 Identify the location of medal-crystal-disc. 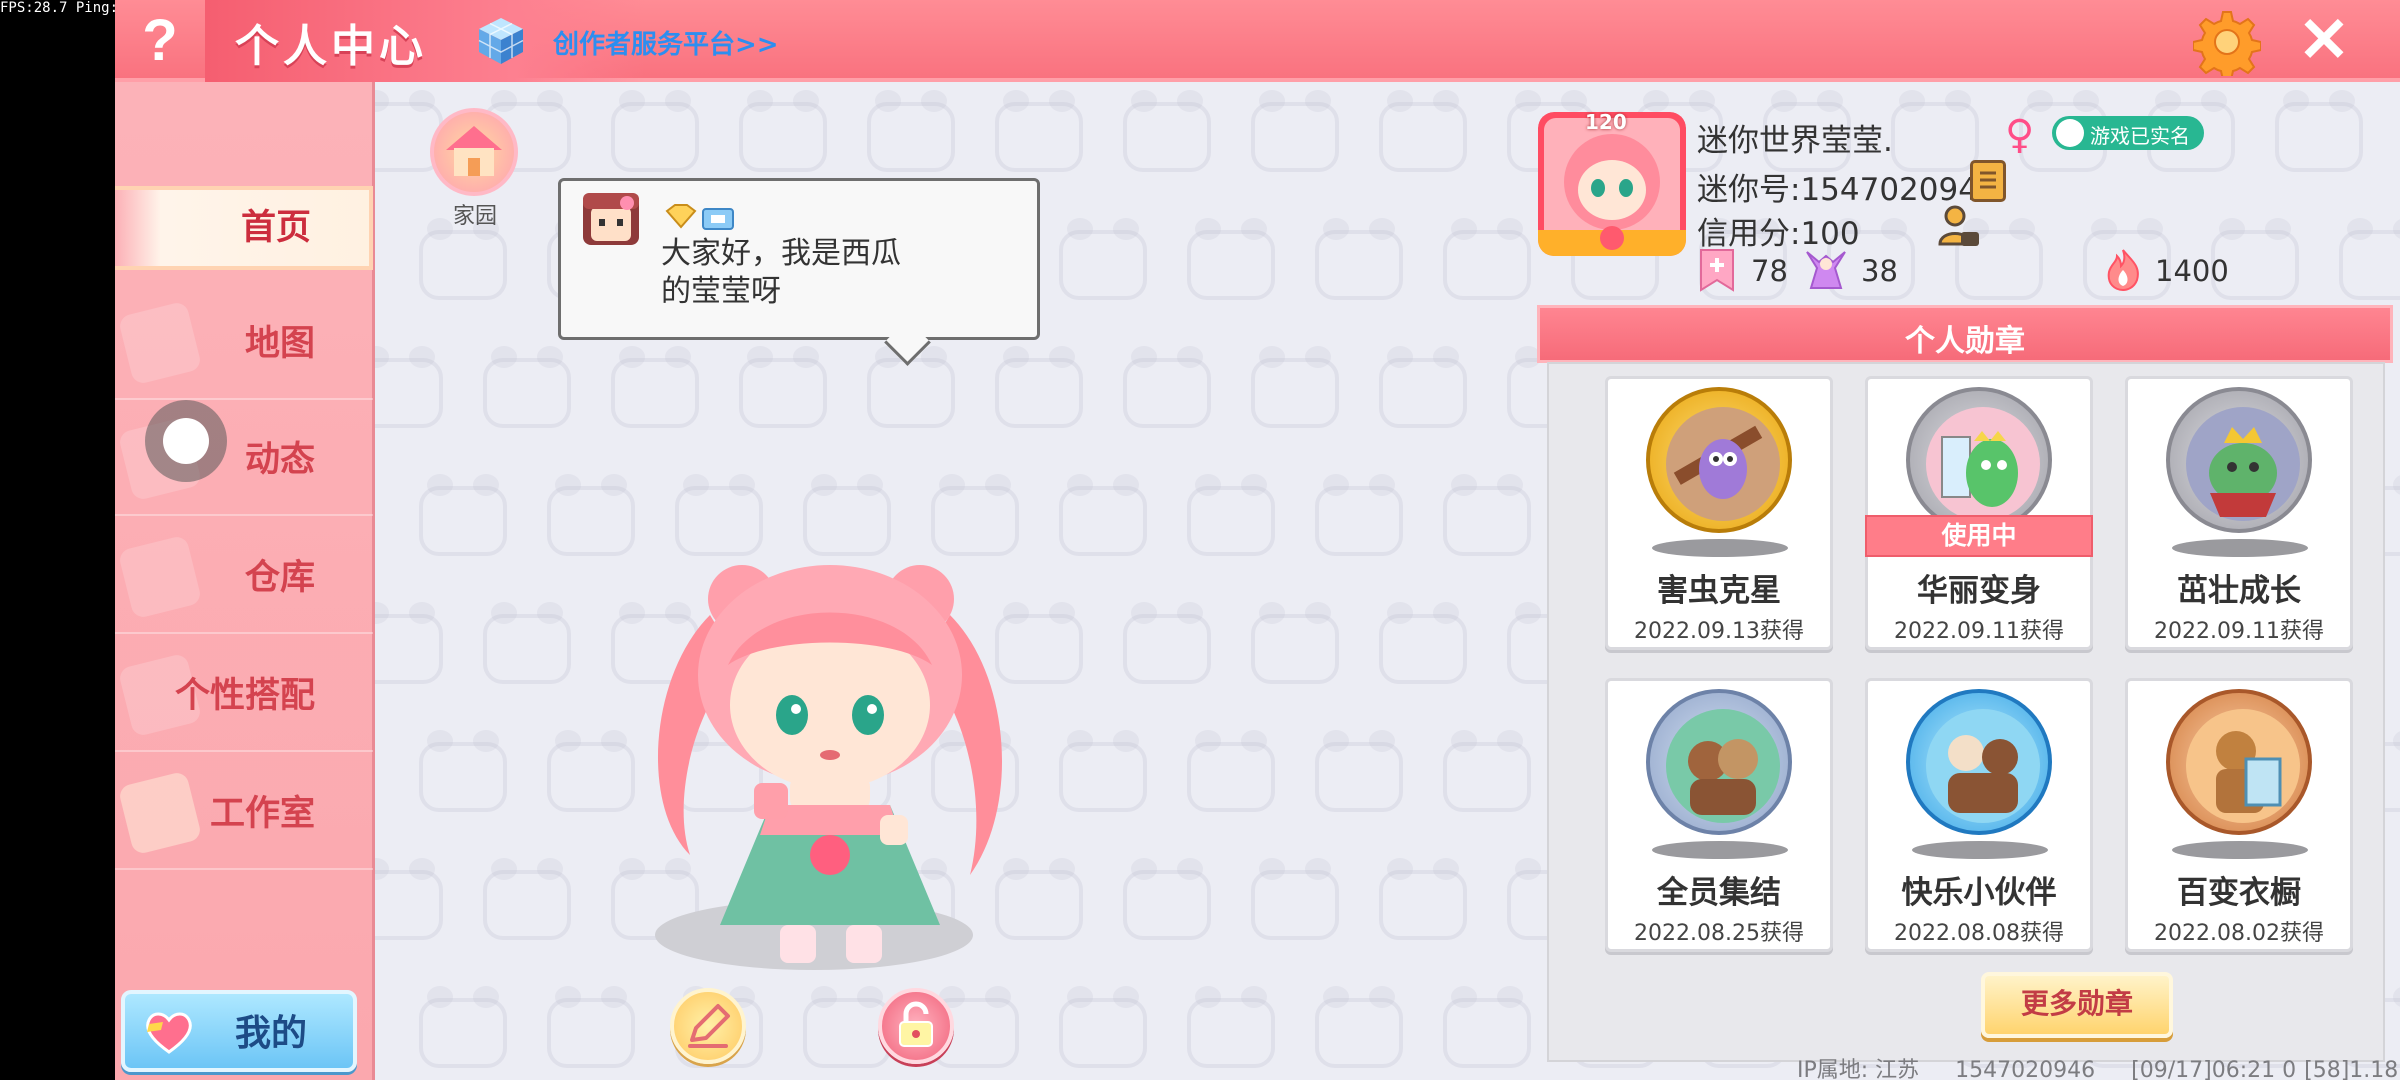
(1979, 762).